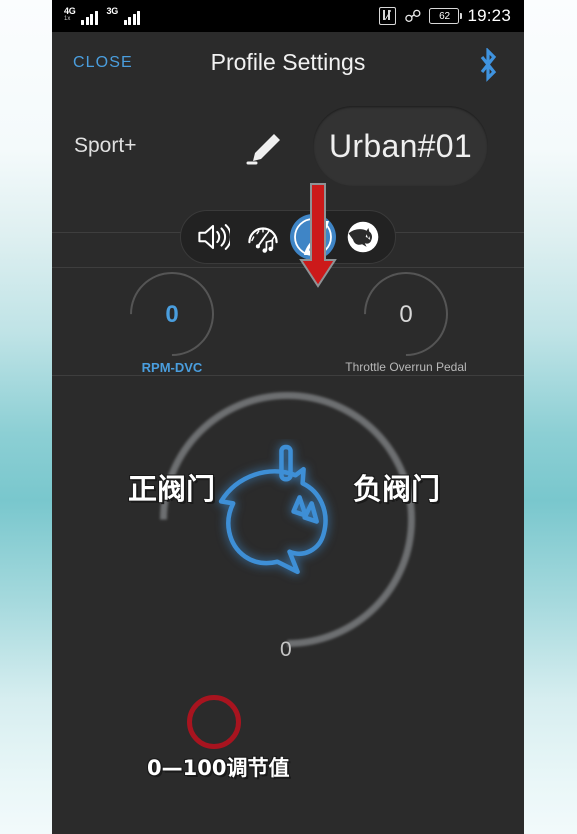 The width and height of the screenshot is (577, 834). Describe the element at coordinates (397, 489) in the screenshot. I see `annotation-negative-valve: 负阀门` at that location.